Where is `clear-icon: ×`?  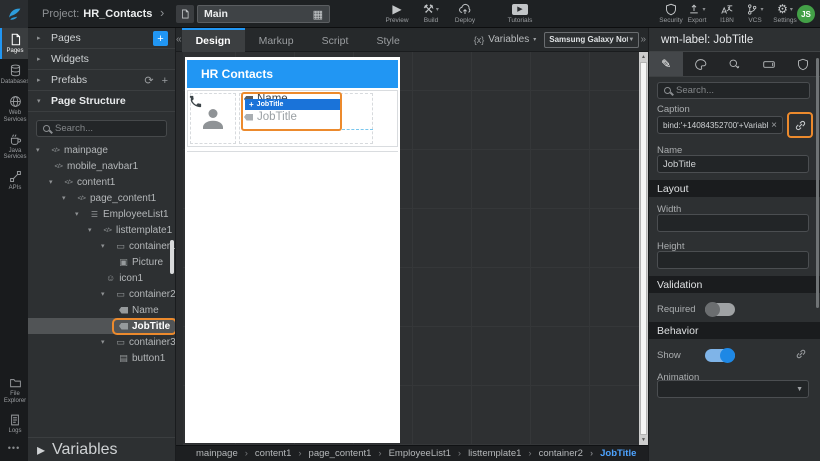
clear-icon: × is located at coordinates (774, 125).